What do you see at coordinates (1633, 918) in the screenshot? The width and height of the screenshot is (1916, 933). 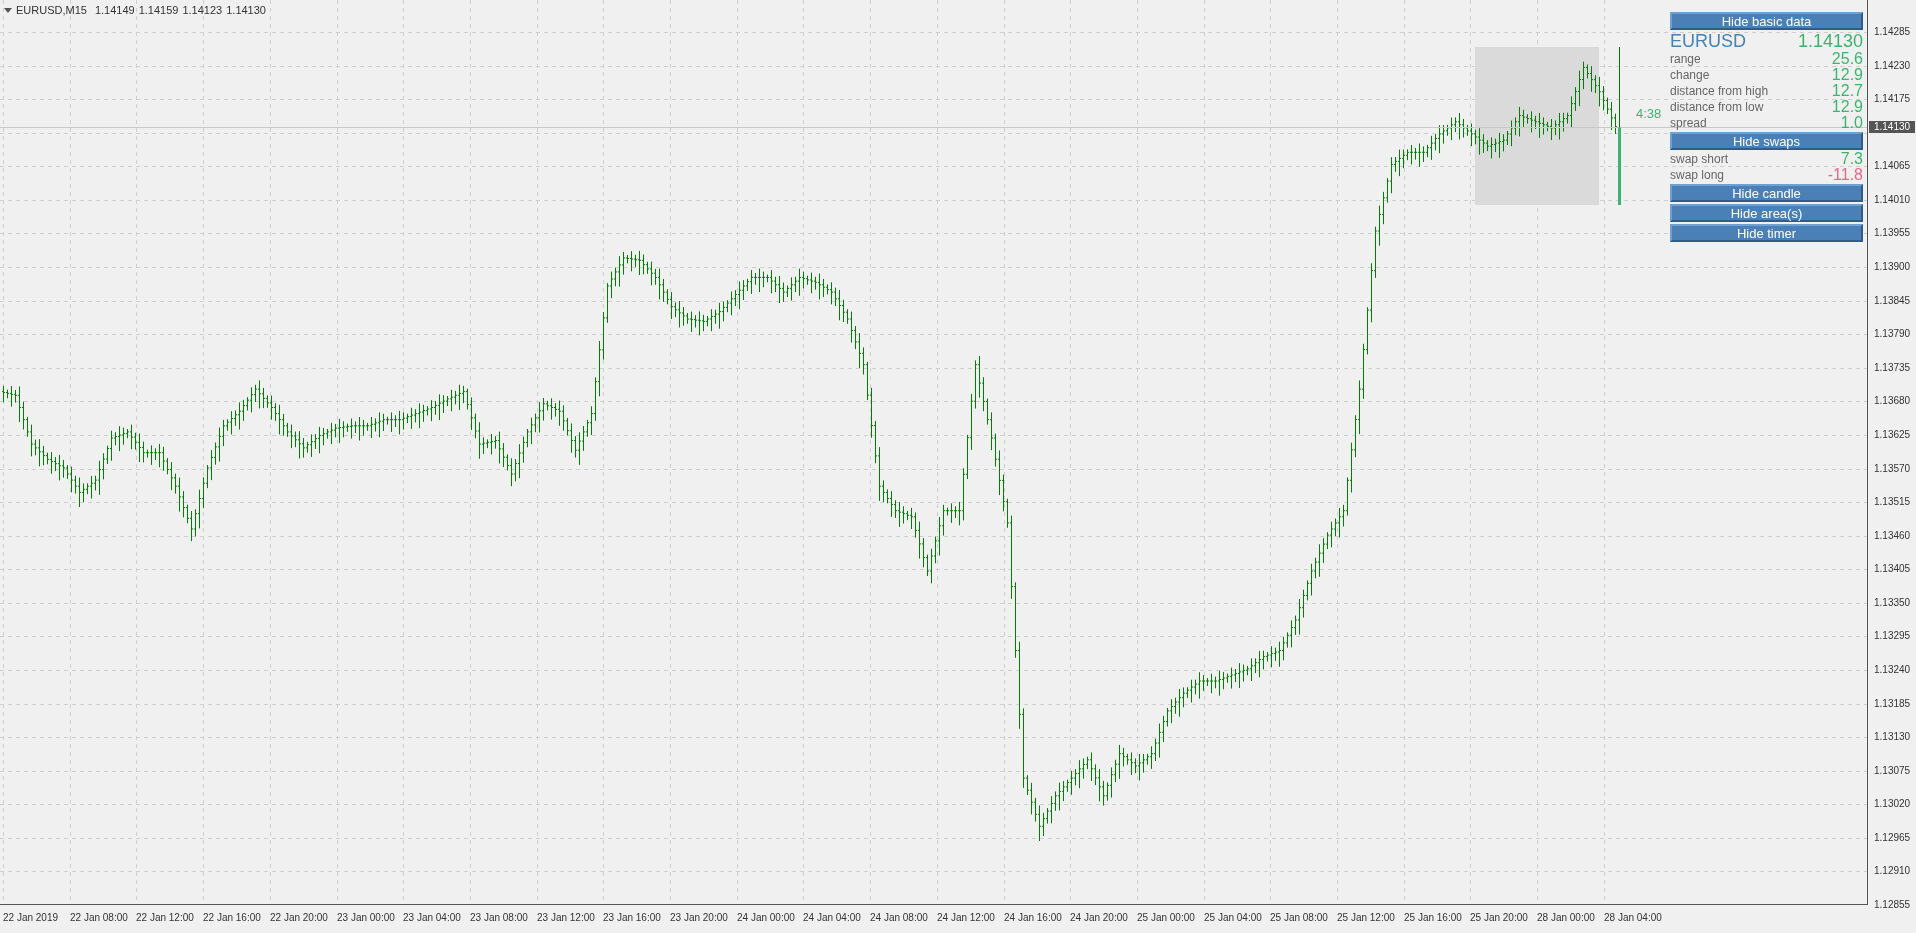 I see `time-label: 28 Jan 04:00` at bounding box center [1633, 918].